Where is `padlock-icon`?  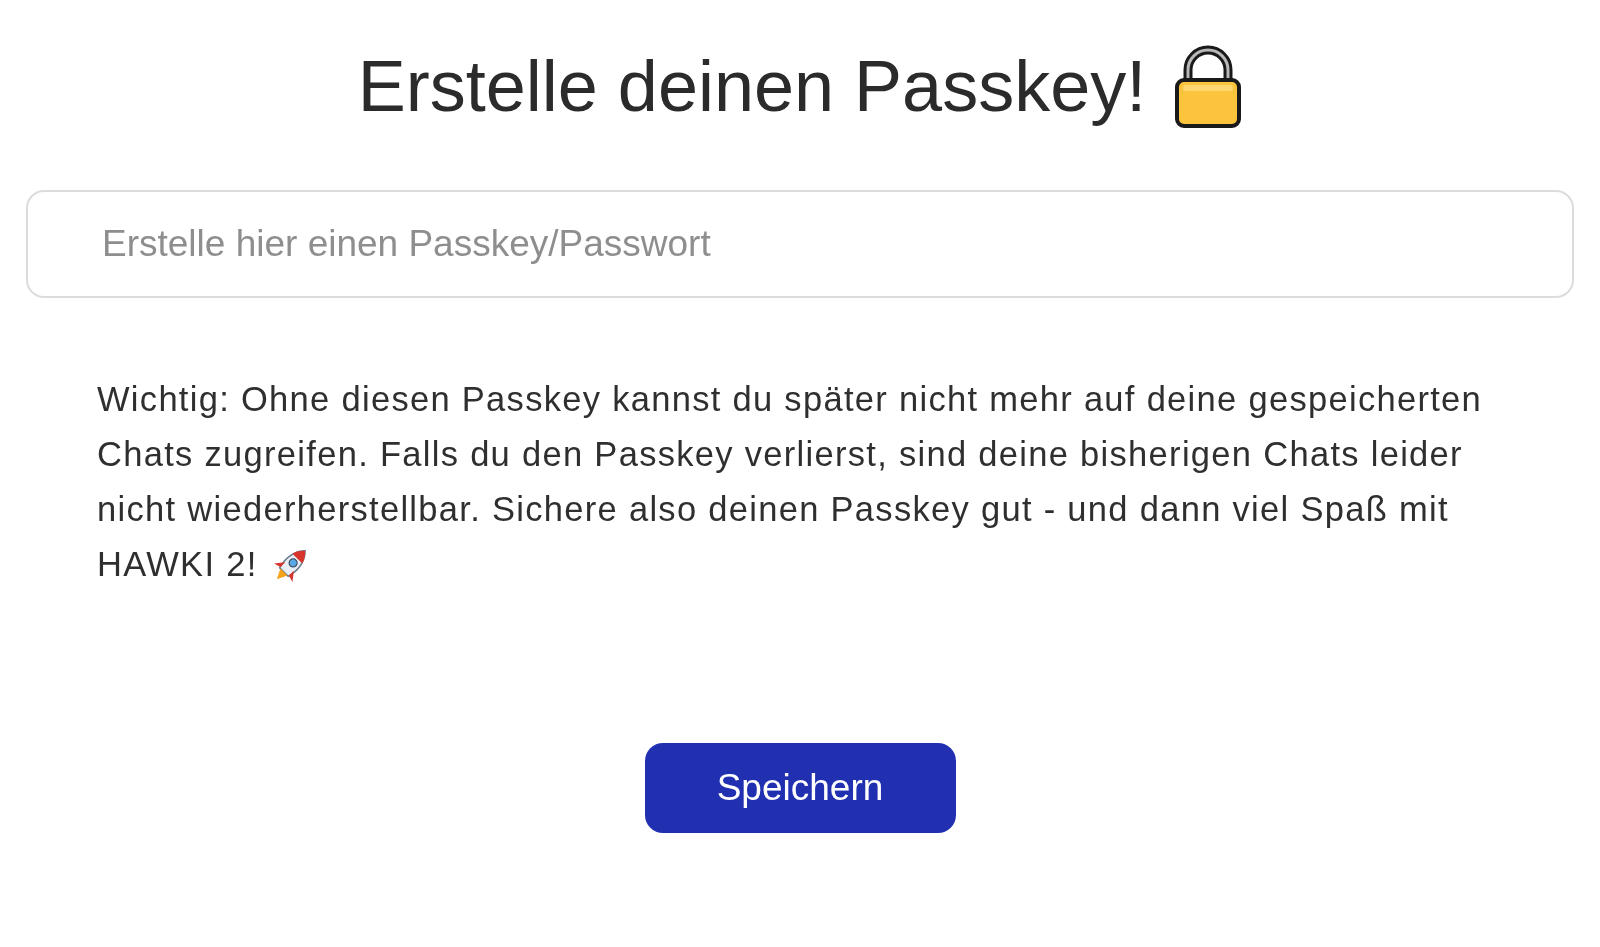 padlock-icon is located at coordinates (1208, 86).